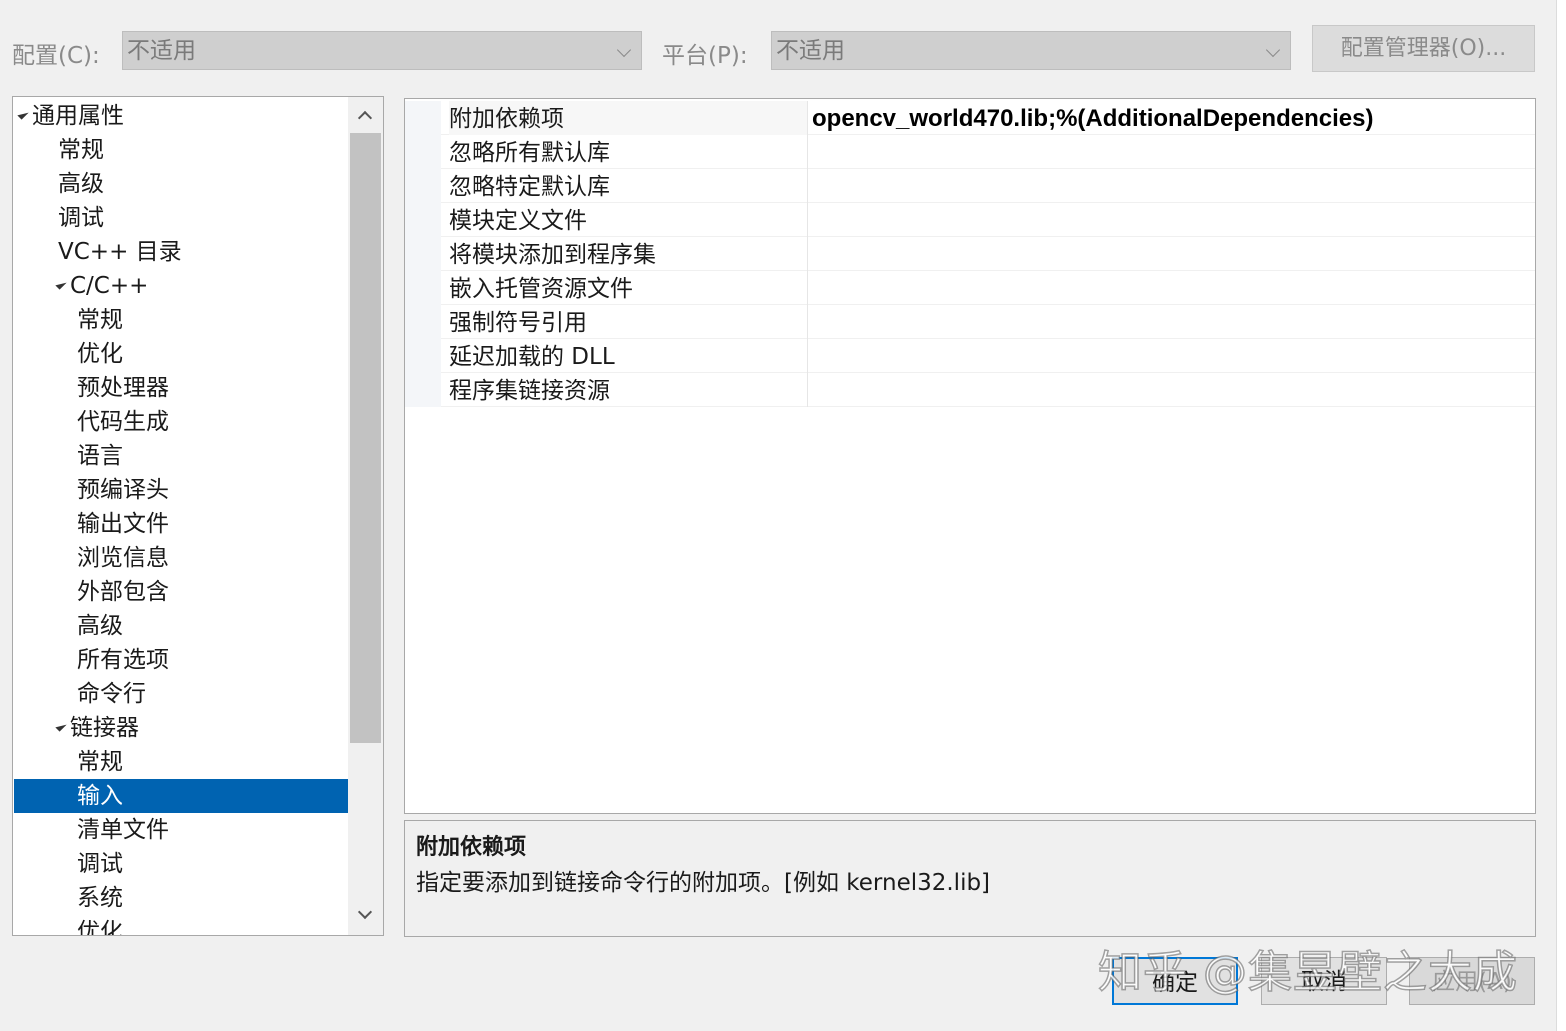 The image size is (1566, 1031). I want to click on scrollbar-thumb, so click(365, 438).